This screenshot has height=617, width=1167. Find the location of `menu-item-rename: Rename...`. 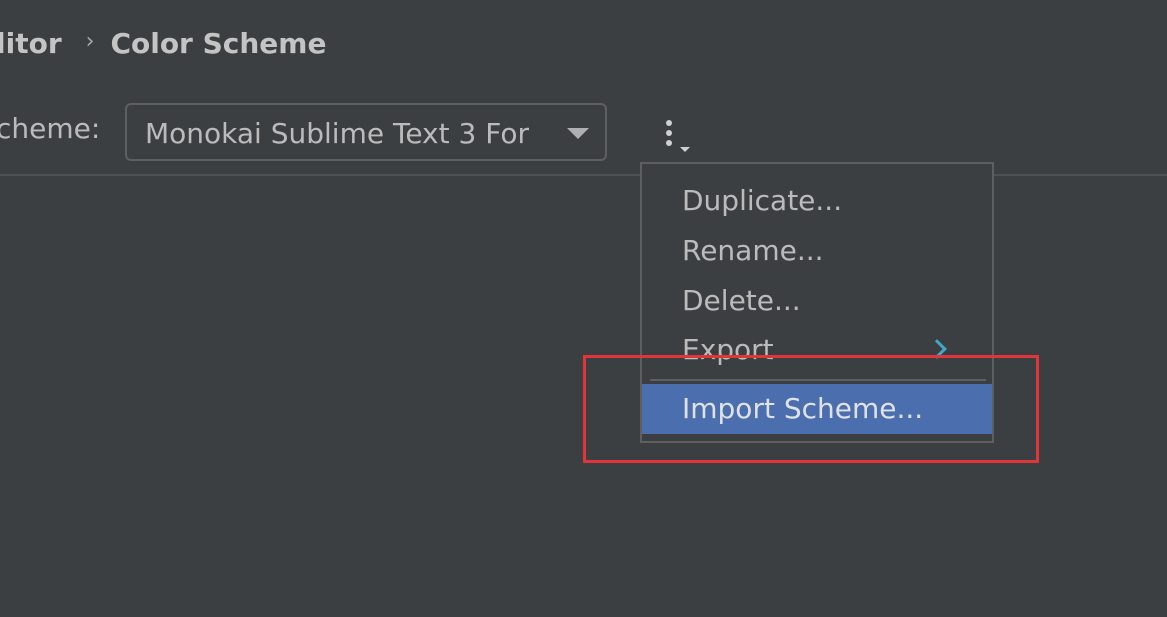

menu-item-rename: Rename... is located at coordinates (817, 251).